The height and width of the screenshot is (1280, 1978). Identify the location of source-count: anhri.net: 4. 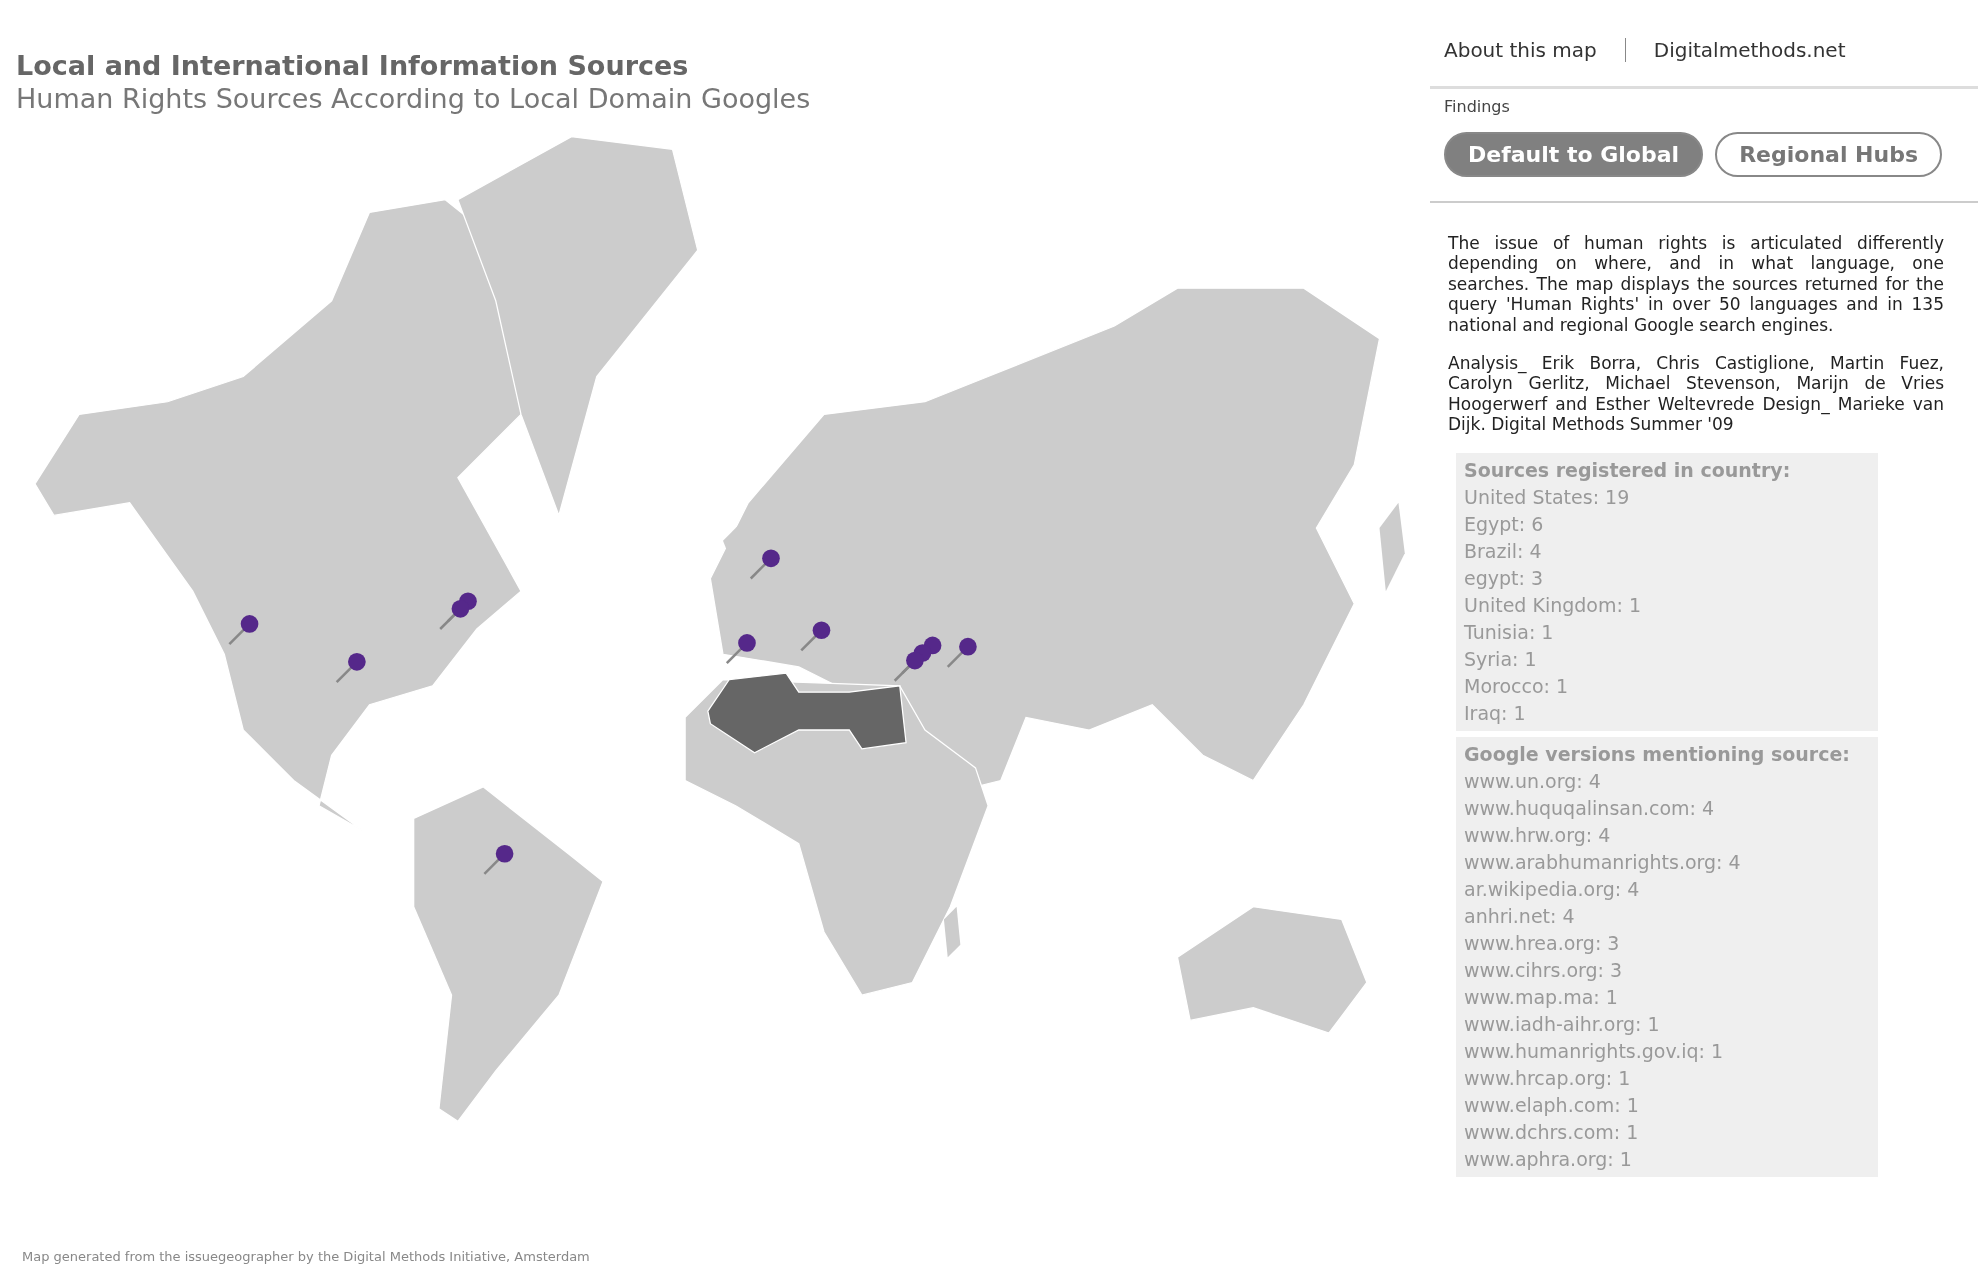
(1520, 916).